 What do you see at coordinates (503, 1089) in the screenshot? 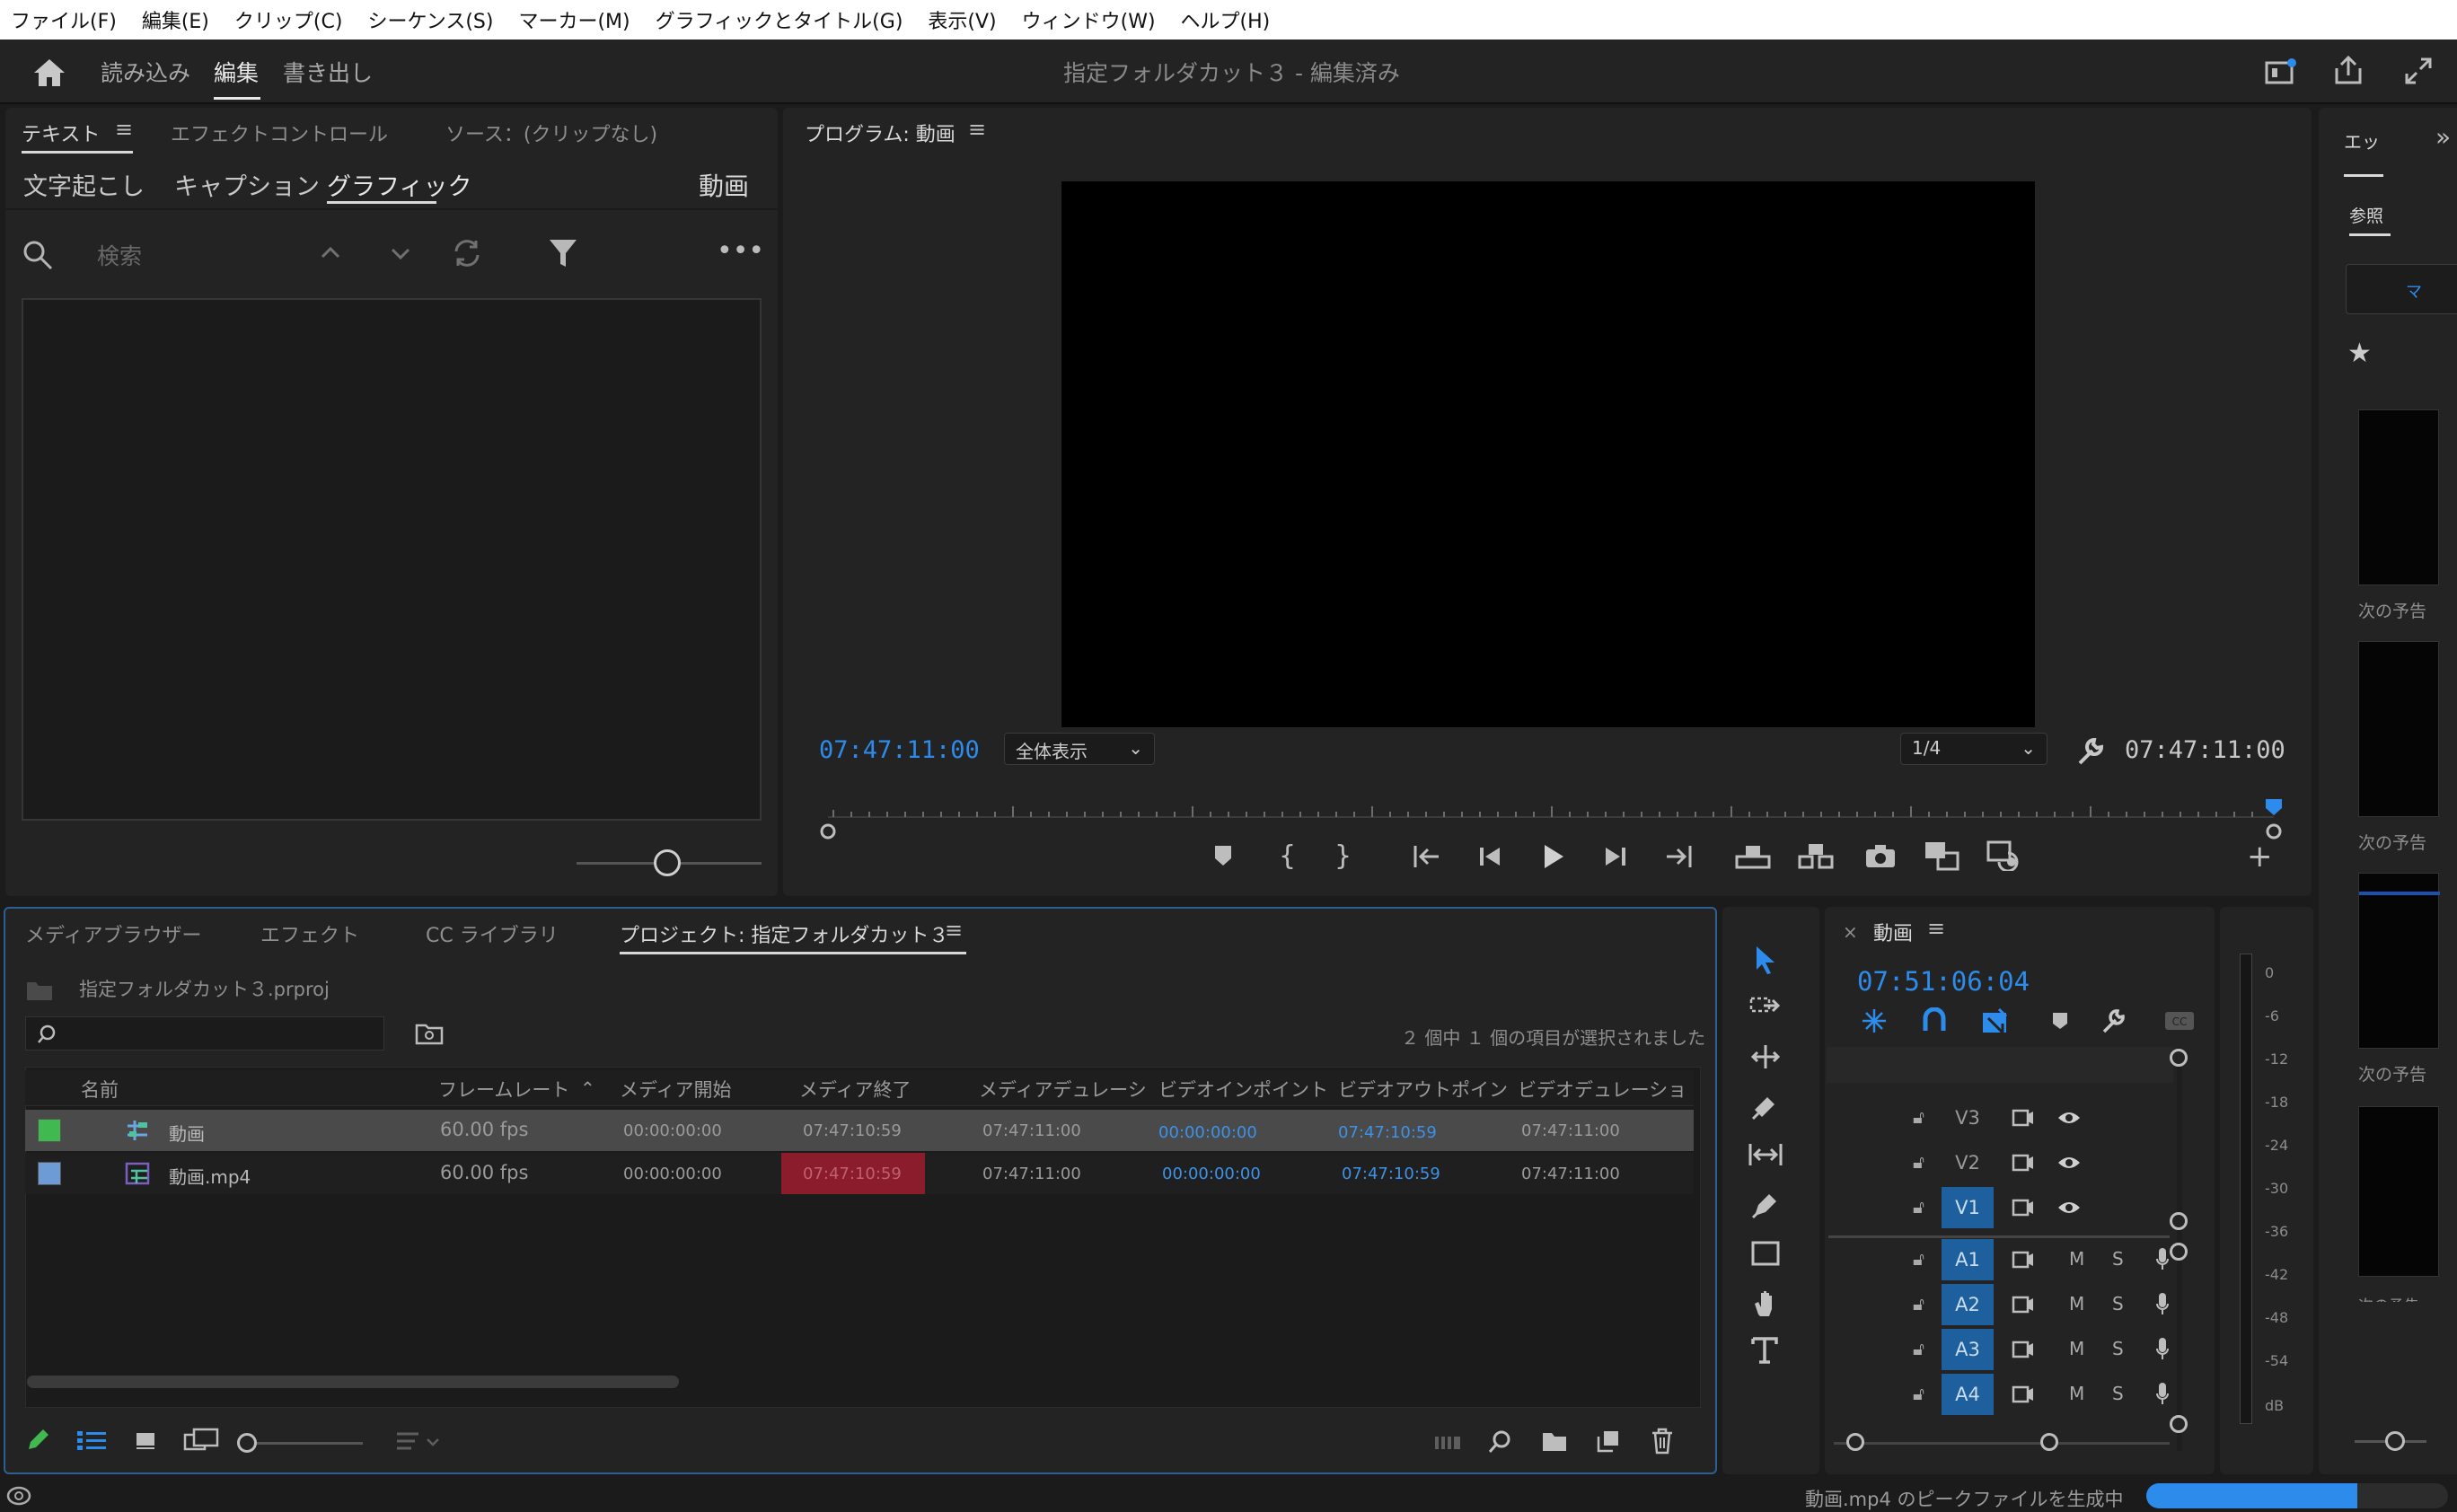
I see `column-frame-rate: フレームレート` at bounding box center [503, 1089].